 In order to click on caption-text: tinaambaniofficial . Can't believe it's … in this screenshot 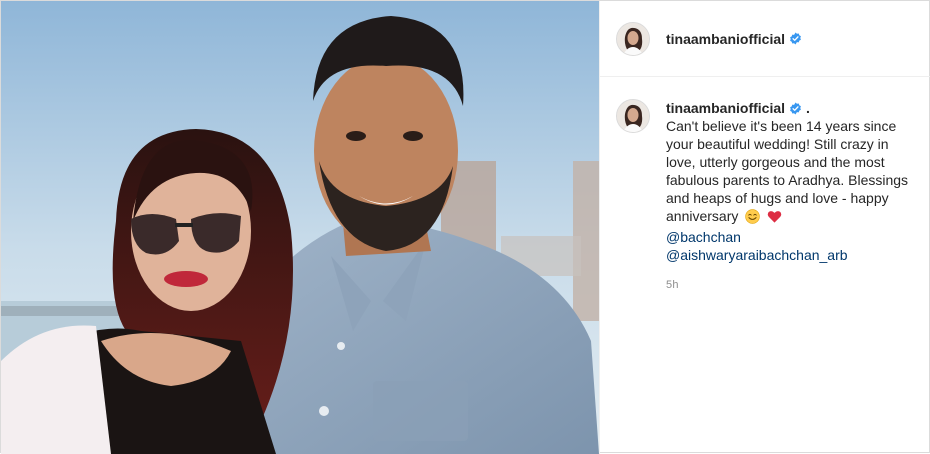, I will do `click(790, 196)`.